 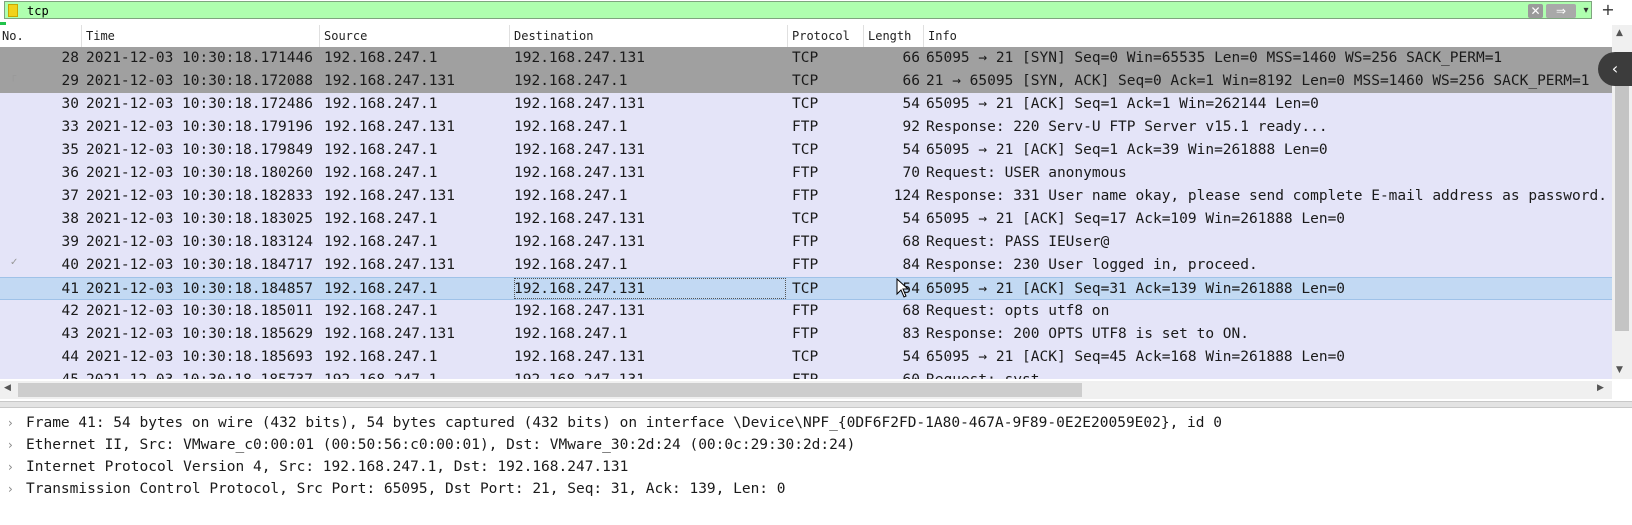 What do you see at coordinates (1535, 11) in the screenshot?
I see `clear-filter-icon: ✕` at bounding box center [1535, 11].